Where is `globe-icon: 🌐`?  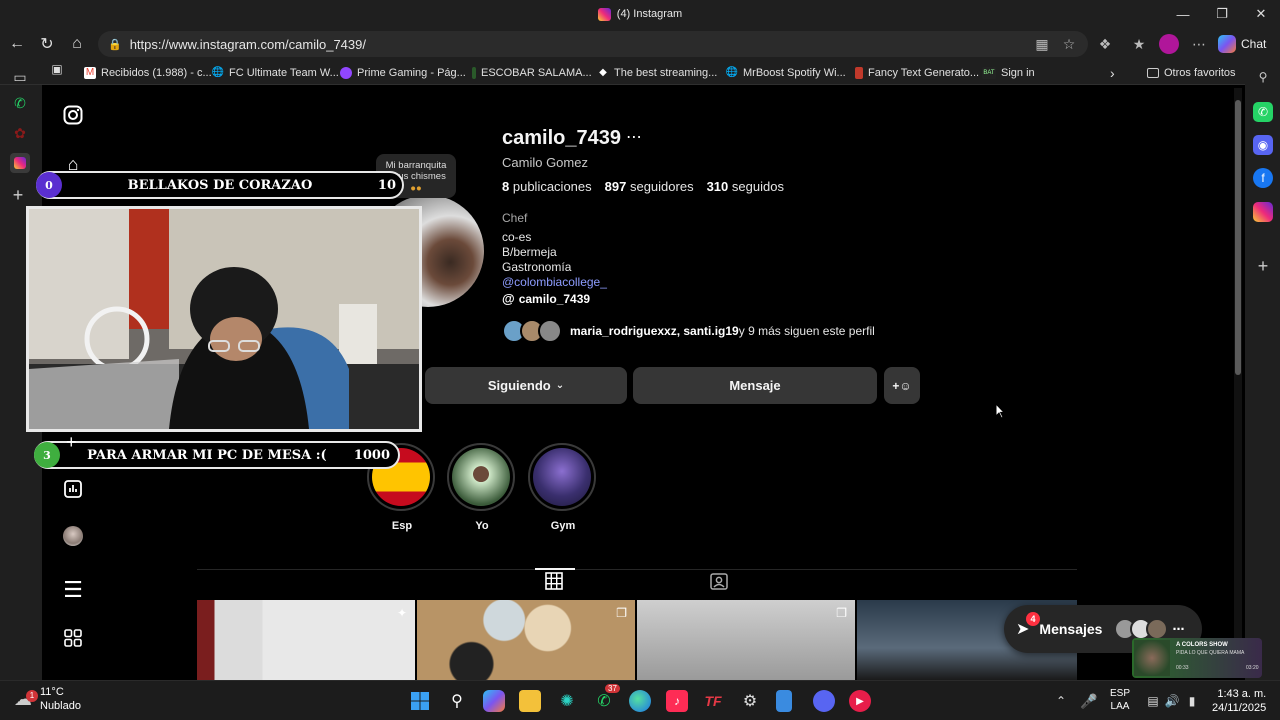
globe-icon: 🌐 is located at coordinates (218, 72).